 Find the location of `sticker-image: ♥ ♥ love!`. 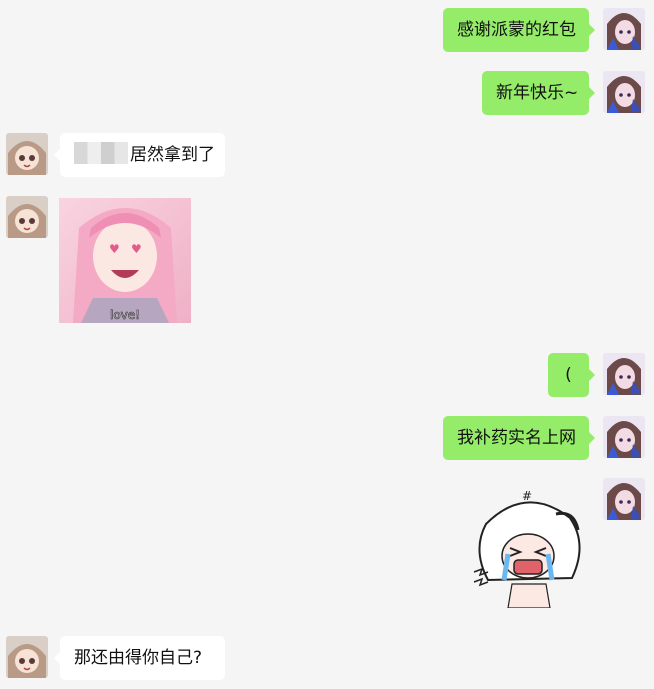

sticker-image: ♥ ♥ love! is located at coordinates (125, 260).